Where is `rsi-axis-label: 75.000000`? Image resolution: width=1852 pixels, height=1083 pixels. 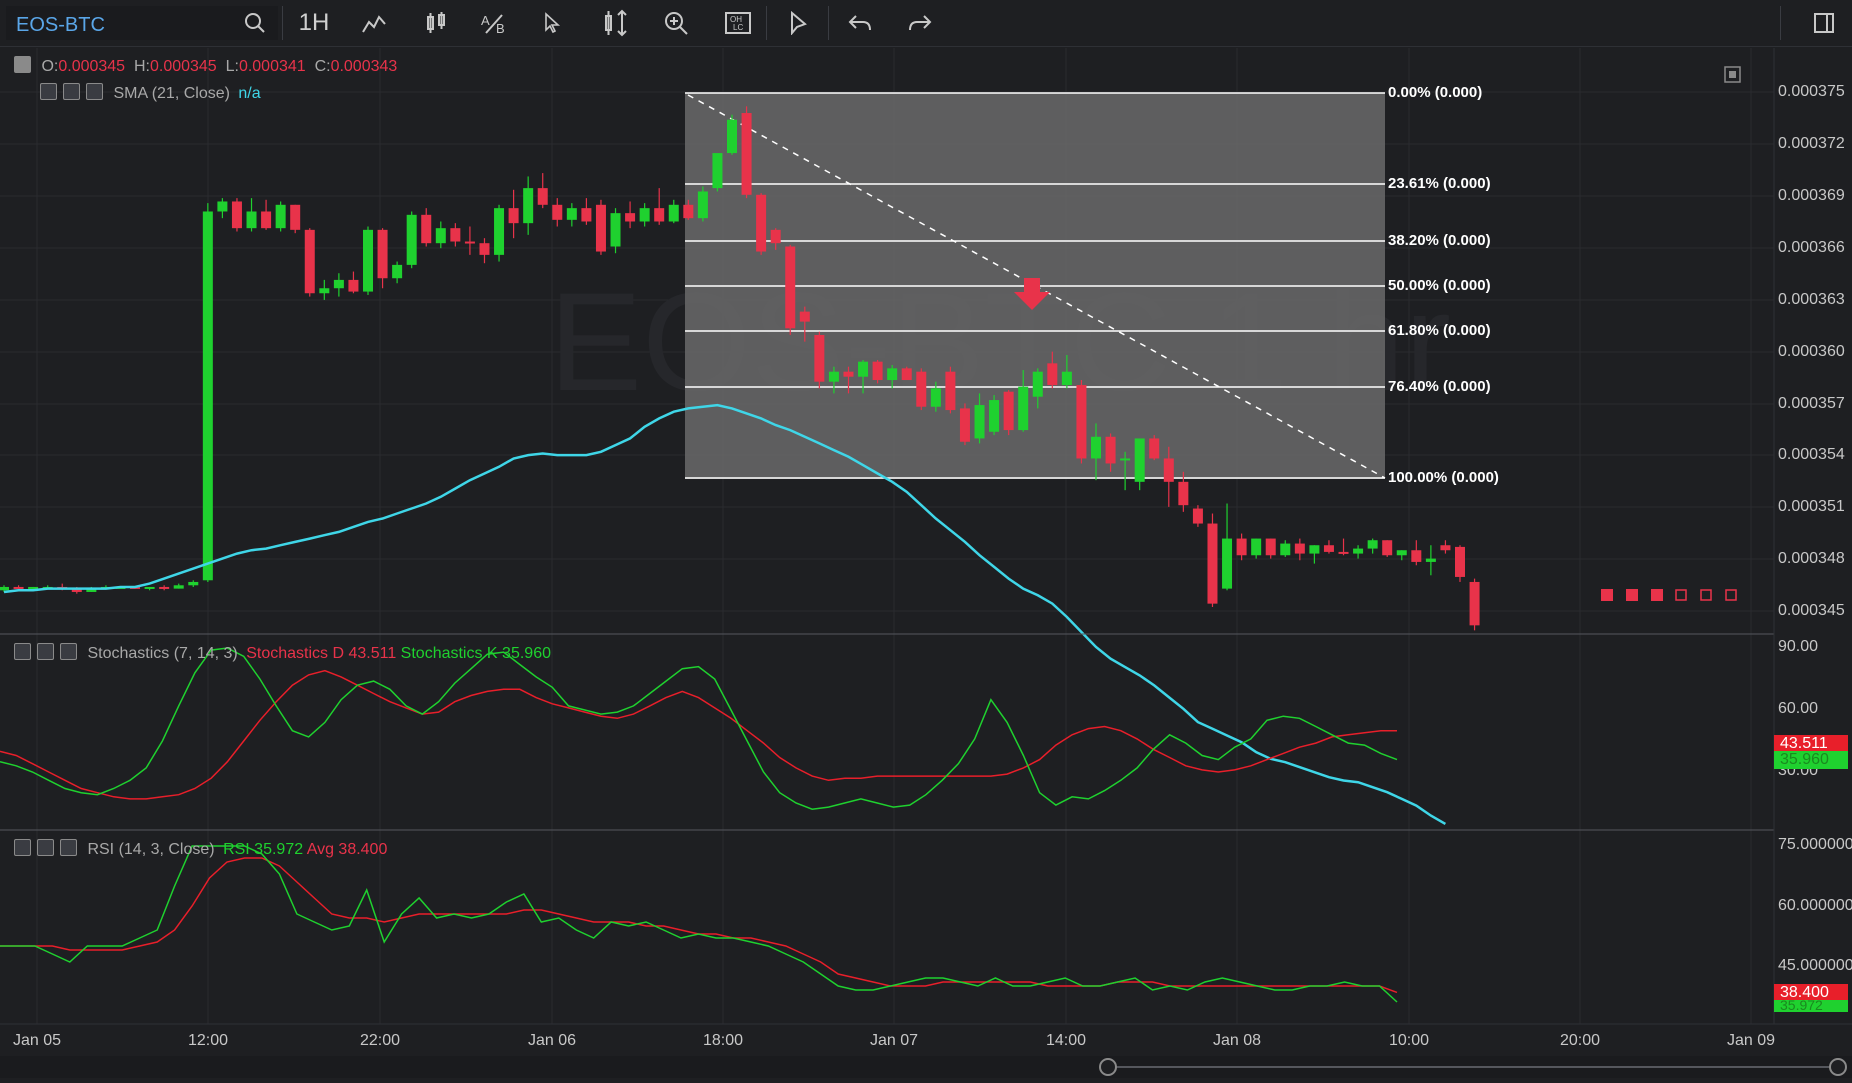
rsi-axis-label: 75.000000 is located at coordinates (1815, 844).